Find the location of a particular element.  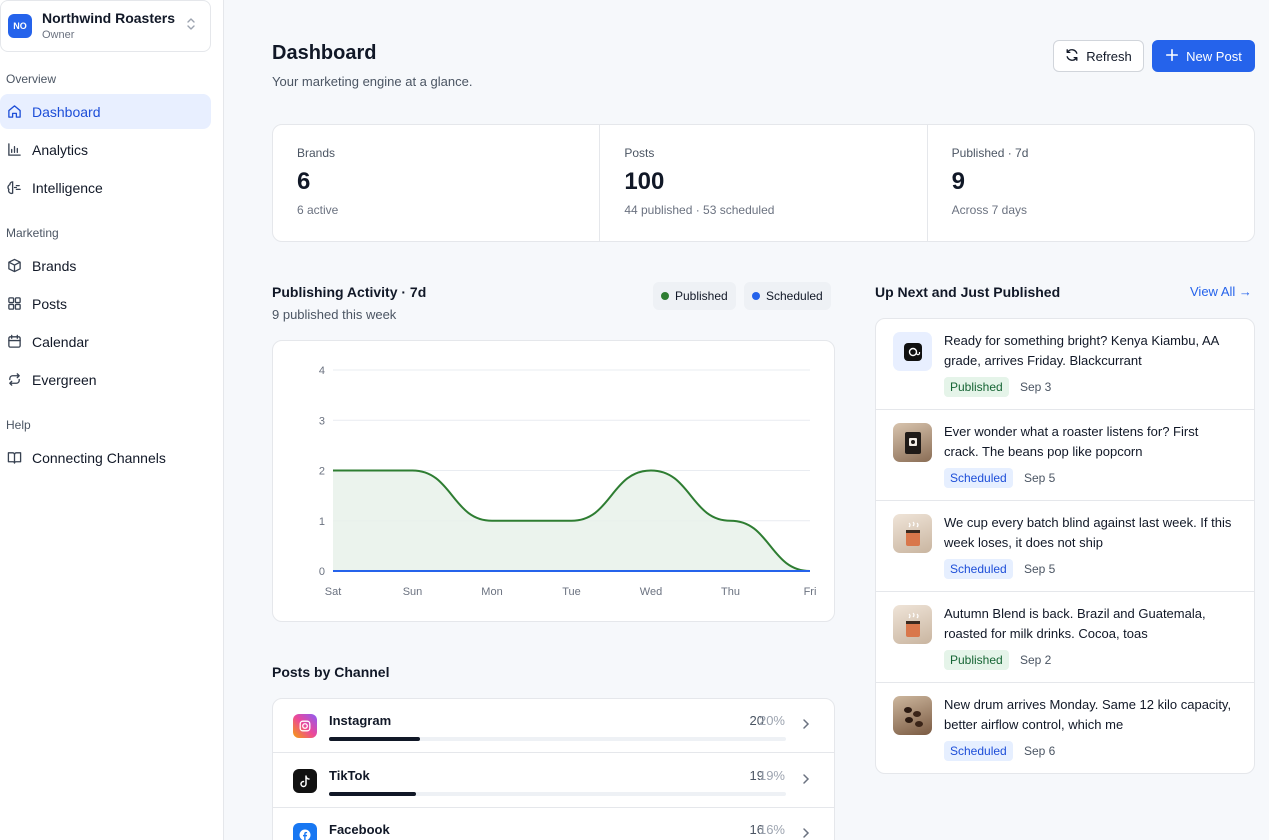

x-tick-label: Fri is located at coordinates (810, 592).